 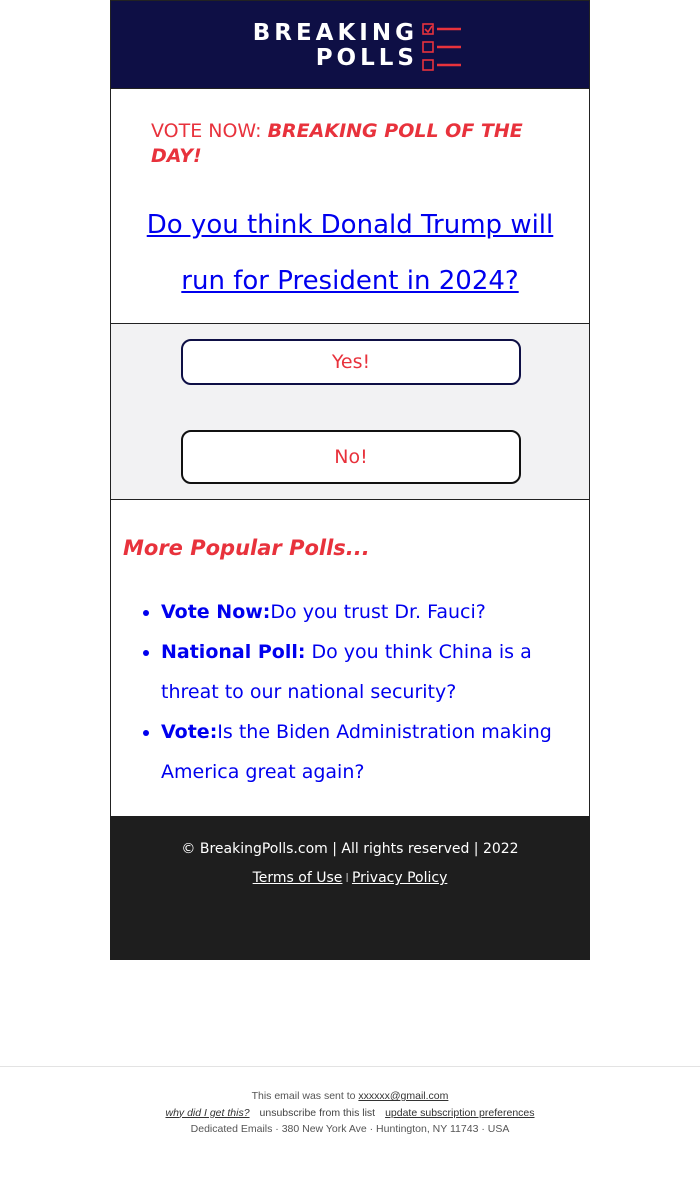 What do you see at coordinates (351, 457) in the screenshot?
I see `vote-no-button: No!` at bounding box center [351, 457].